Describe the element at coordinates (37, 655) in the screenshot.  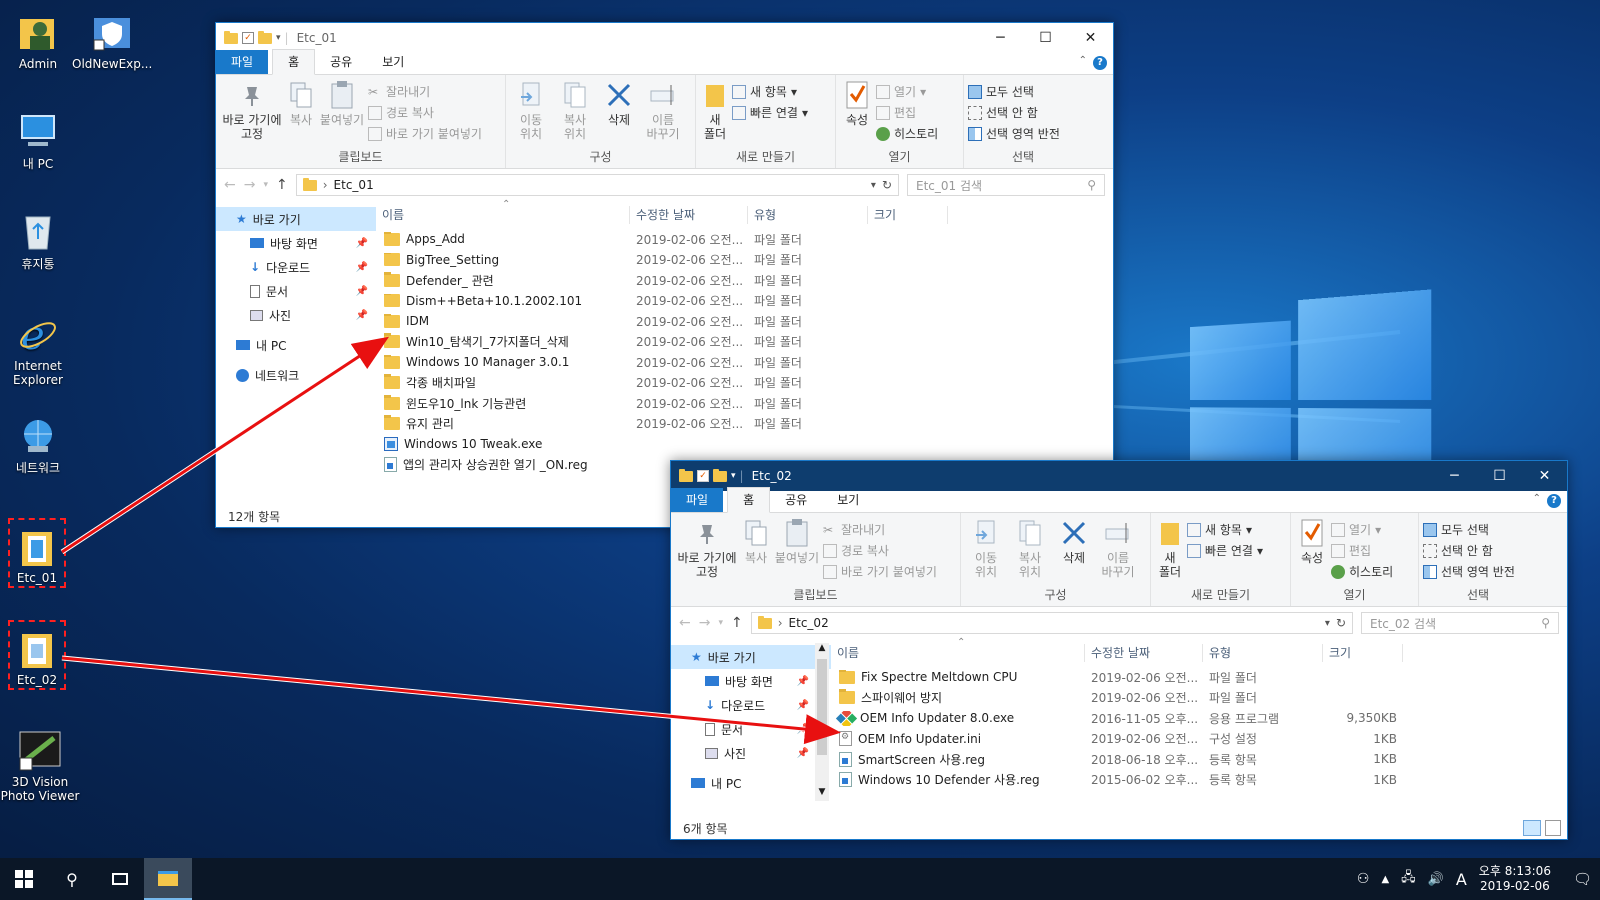
I see `desktop-icon-etc-02: Etc_02` at that location.